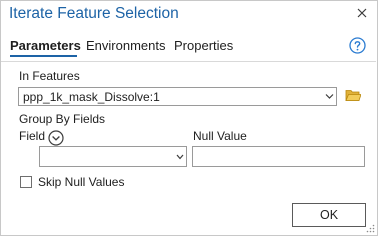  What do you see at coordinates (81, 182) in the screenshot?
I see `skip-null-values-label: Skip Null Values` at bounding box center [81, 182].